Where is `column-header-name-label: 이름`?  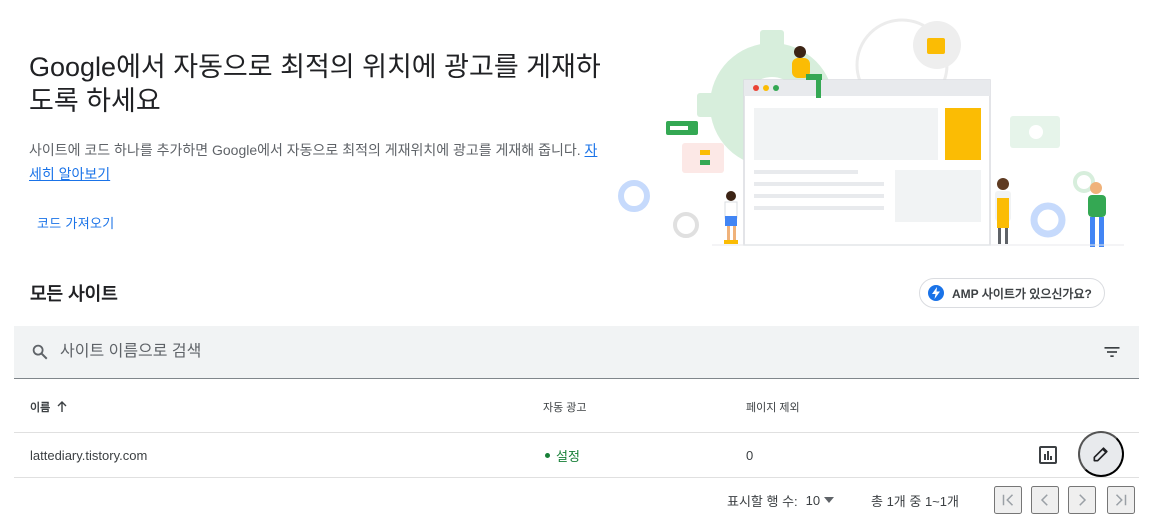 column-header-name-label: 이름 is located at coordinates (40, 407).